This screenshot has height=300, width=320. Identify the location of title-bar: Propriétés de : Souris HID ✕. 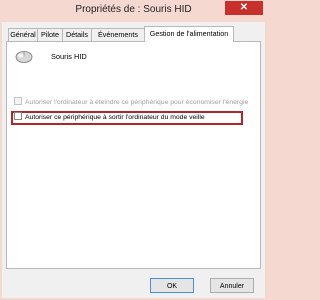
(133, 11).